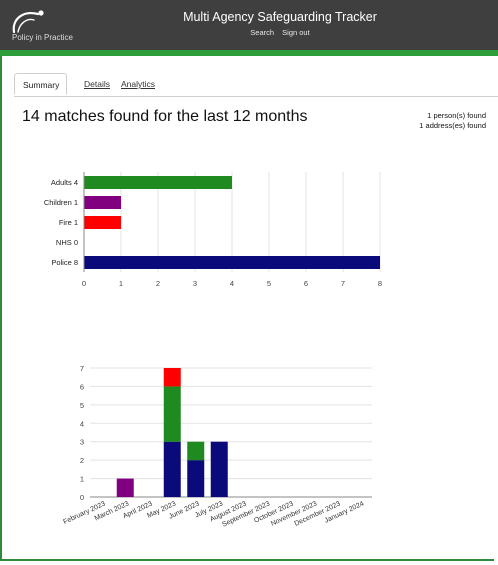 The width and height of the screenshot is (498, 565). What do you see at coordinates (82, 386) in the screenshot?
I see `y-tick-label: 6` at bounding box center [82, 386].